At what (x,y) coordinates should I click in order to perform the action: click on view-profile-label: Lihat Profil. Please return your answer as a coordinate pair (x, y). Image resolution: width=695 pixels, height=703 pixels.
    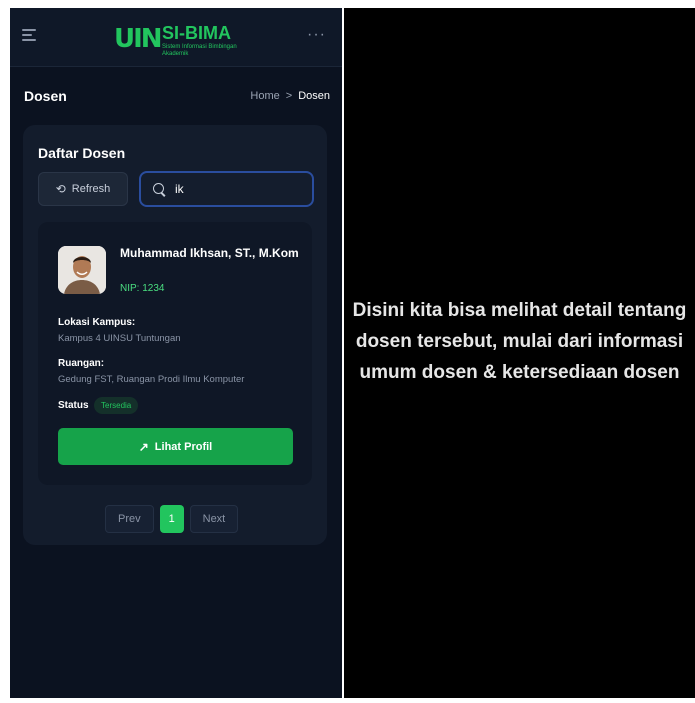
    Looking at the image, I should click on (183, 446).